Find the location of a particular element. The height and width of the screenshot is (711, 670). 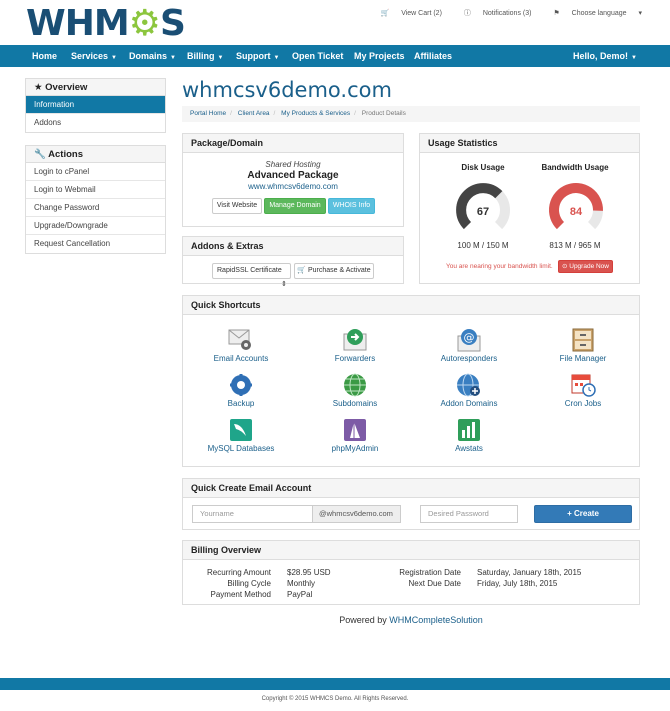

breadcrumb-client-area: Client Area is located at coordinates (254, 113).